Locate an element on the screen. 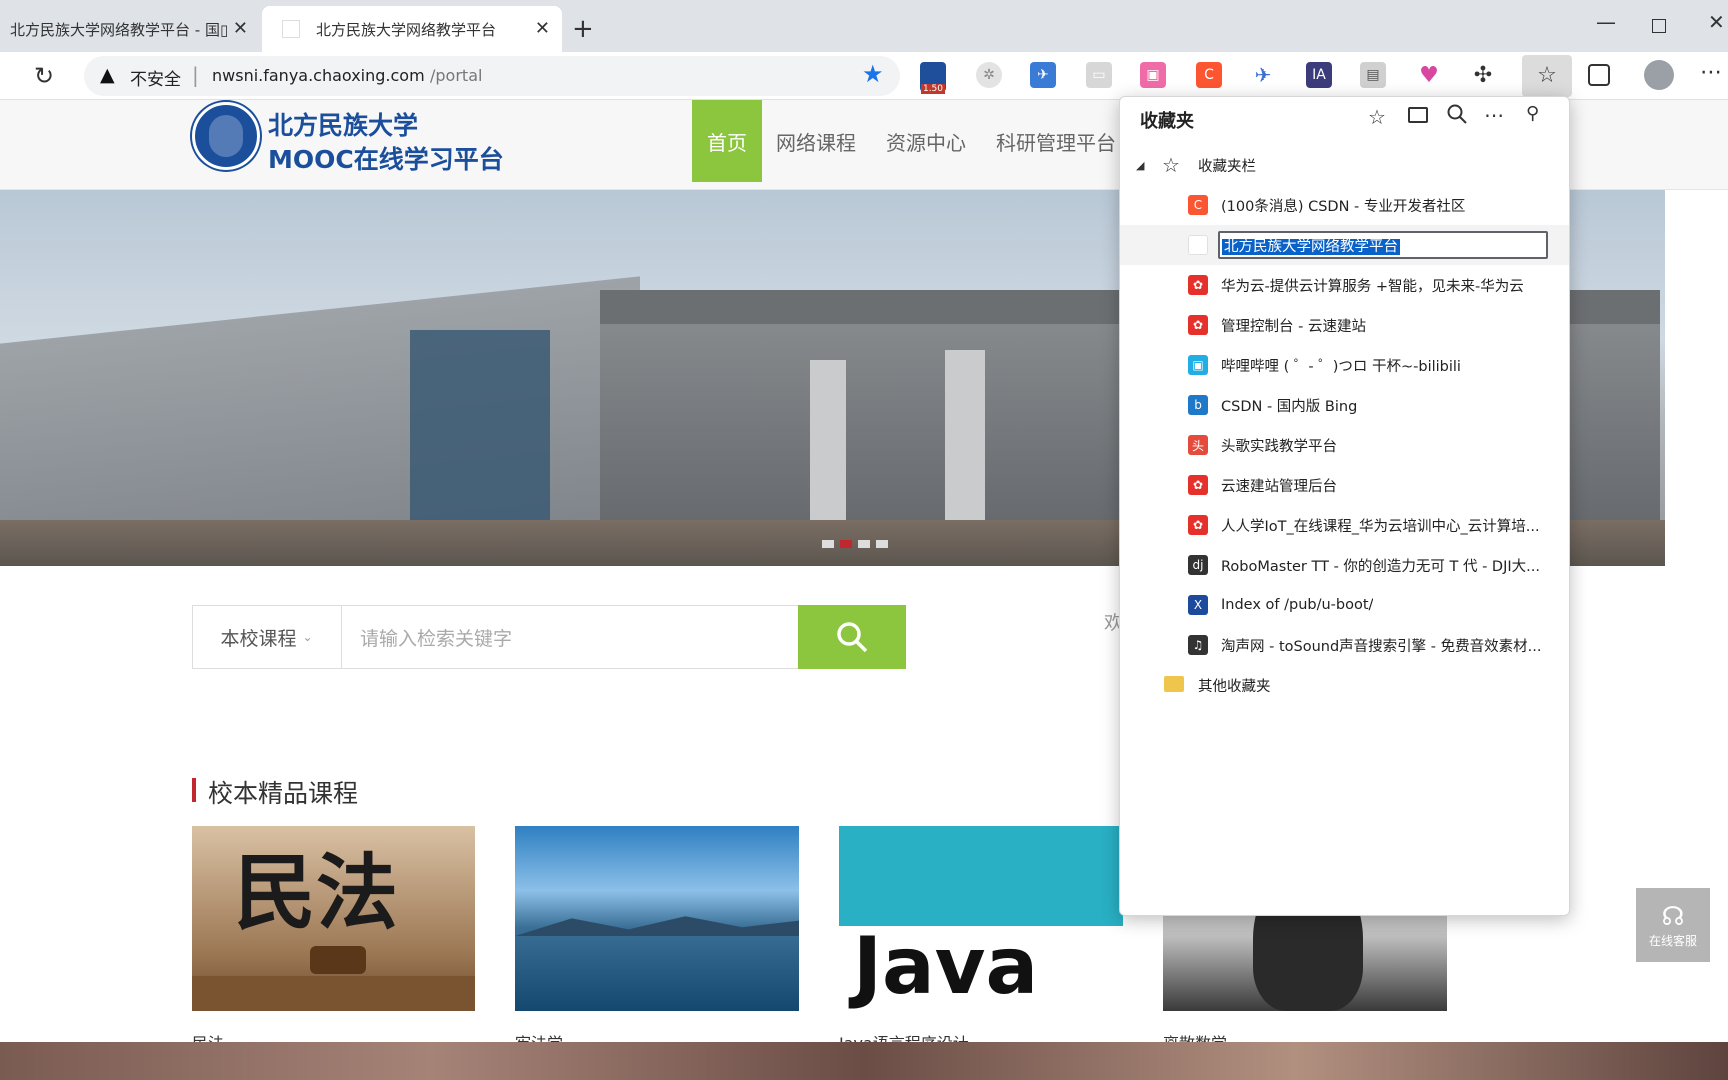  bing-icon: b is located at coordinates (1198, 405).